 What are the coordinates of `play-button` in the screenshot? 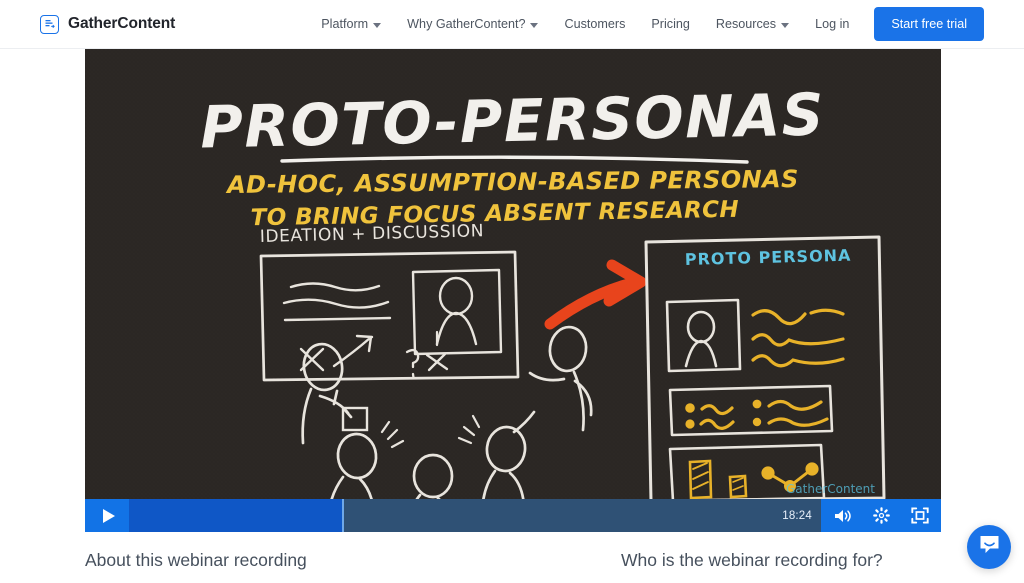 It's located at (107, 515).